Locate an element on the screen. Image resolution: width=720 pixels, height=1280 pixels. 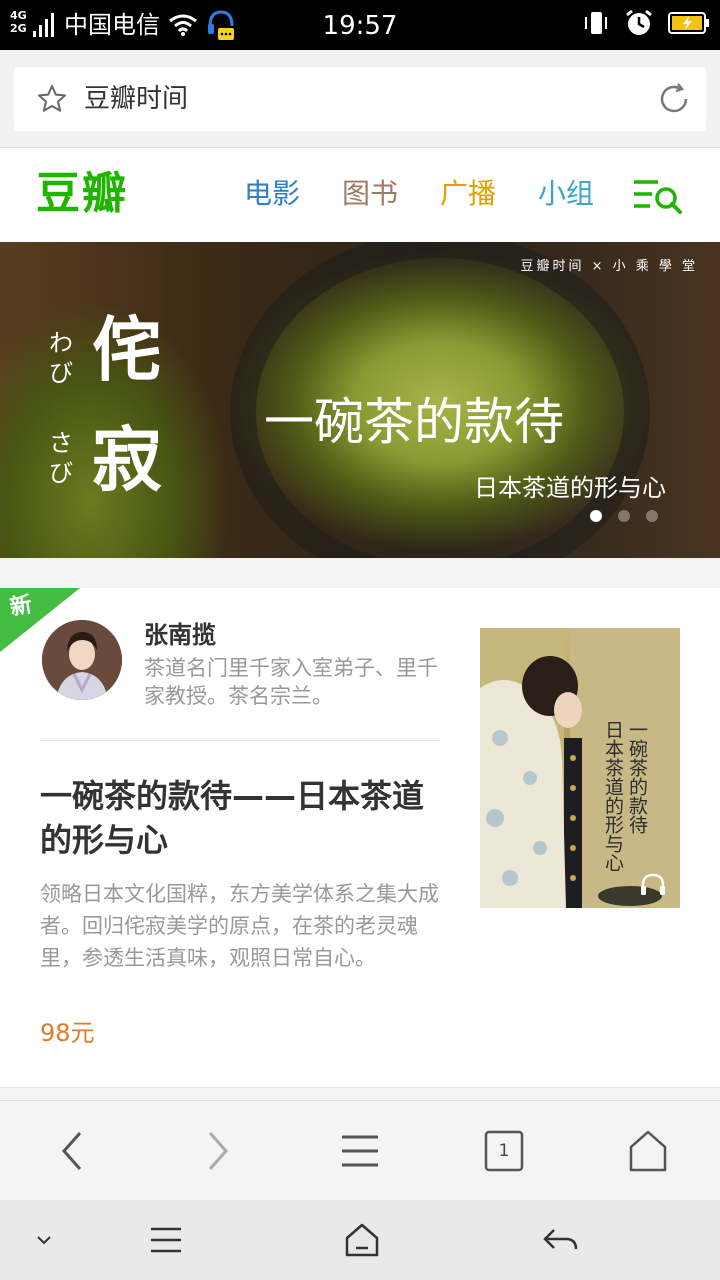
collapse-icon is located at coordinates (44, 1240).